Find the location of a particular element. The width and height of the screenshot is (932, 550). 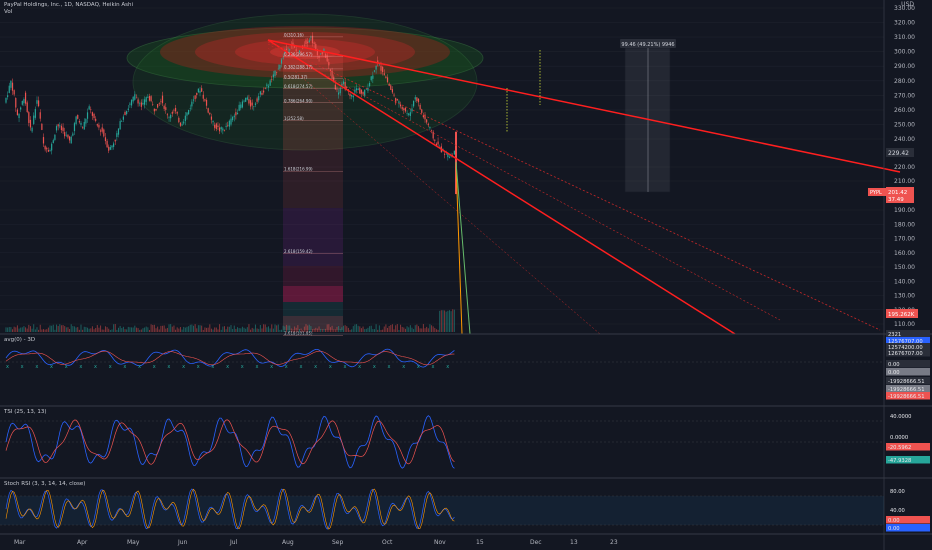

time-tick: 13 is located at coordinates (574, 542).